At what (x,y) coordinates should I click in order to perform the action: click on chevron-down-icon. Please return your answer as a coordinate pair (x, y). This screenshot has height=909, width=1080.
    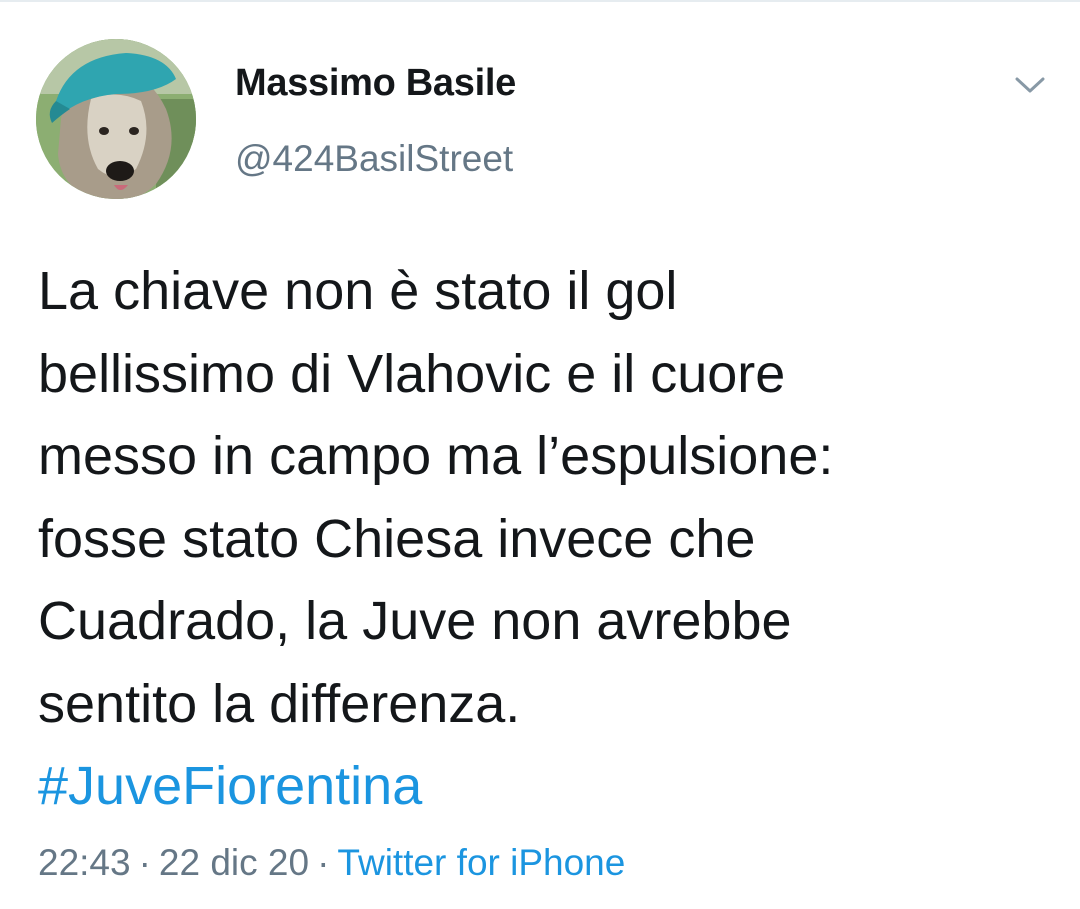
    Looking at the image, I should click on (1030, 85).